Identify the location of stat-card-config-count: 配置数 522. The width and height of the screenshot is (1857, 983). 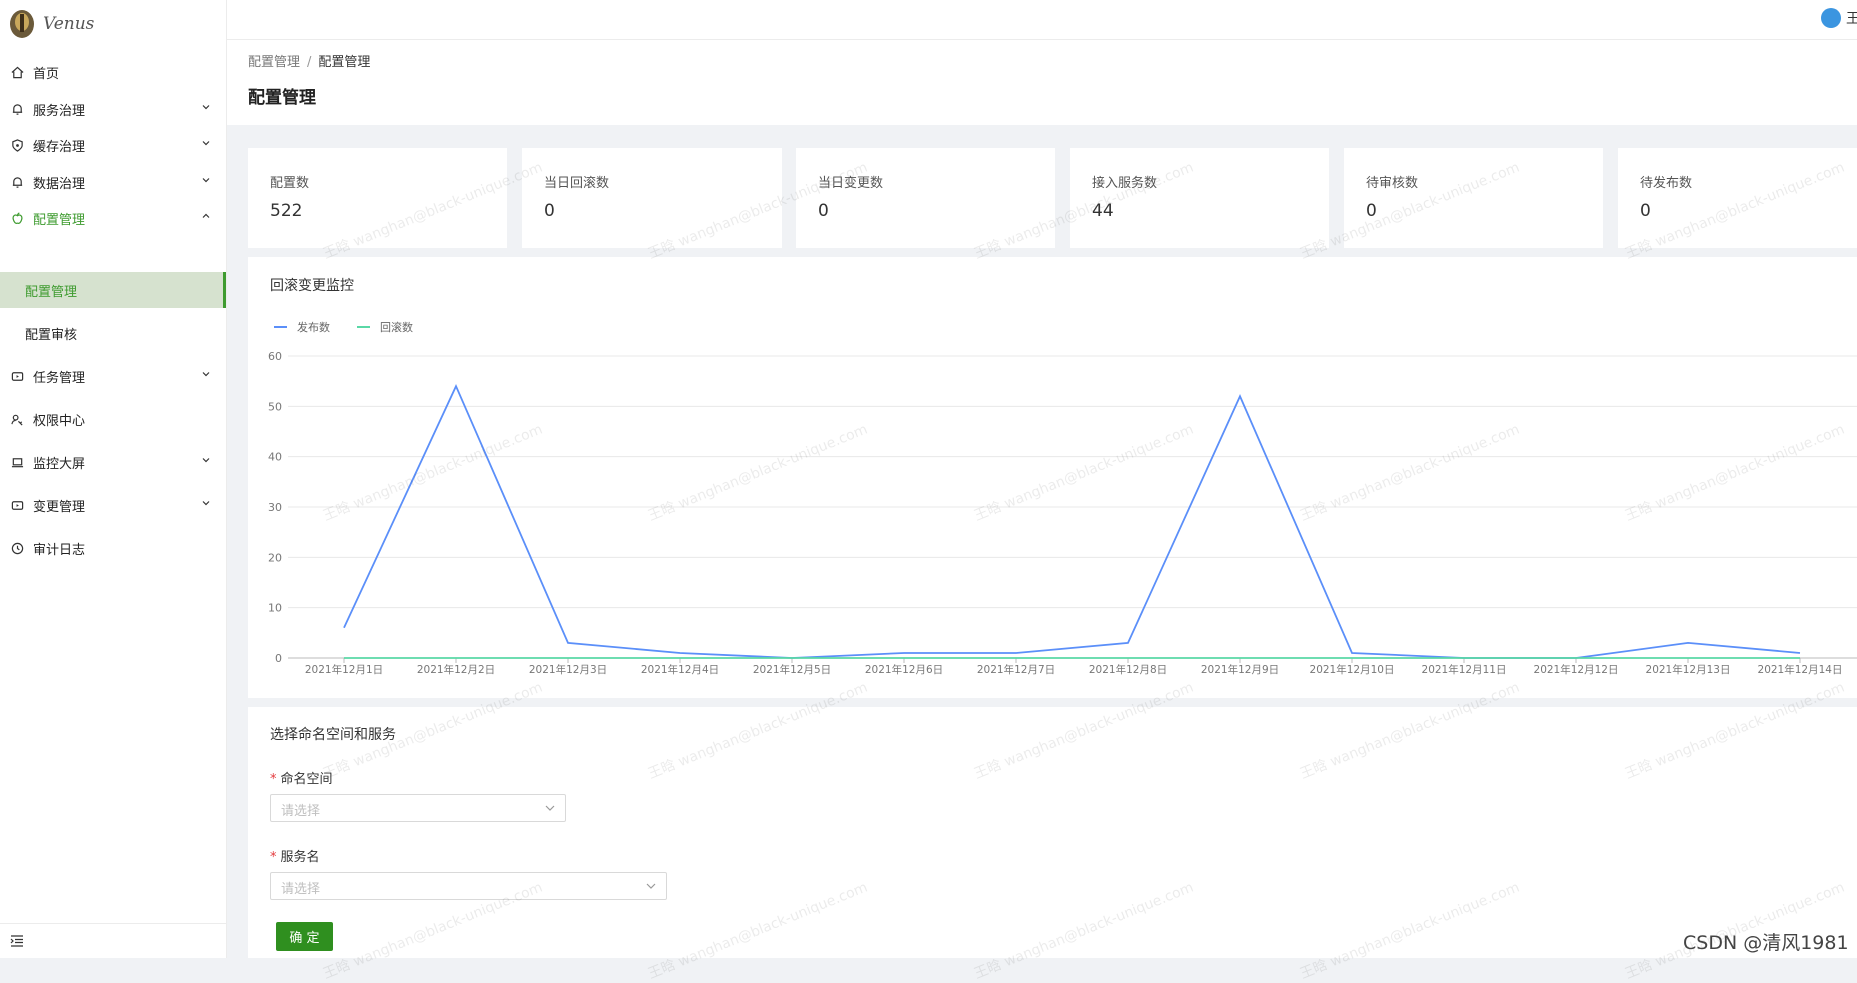
(377, 198).